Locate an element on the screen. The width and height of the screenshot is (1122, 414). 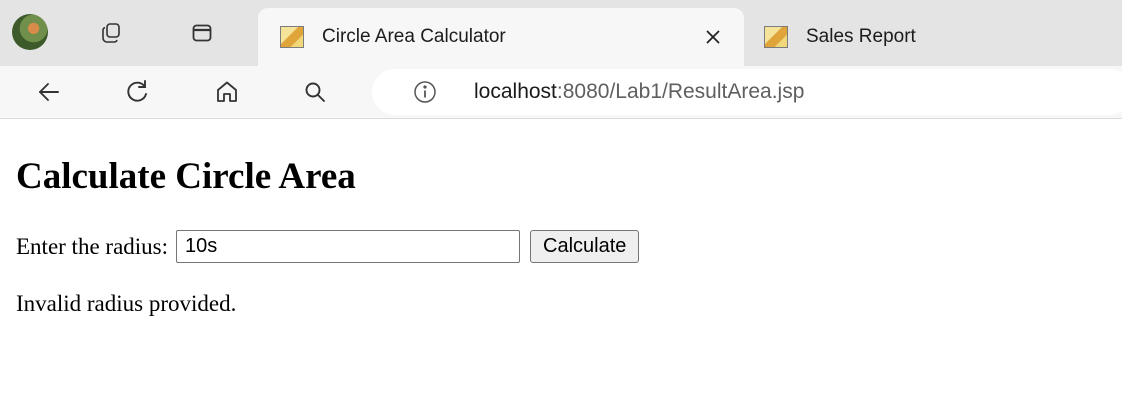
url-text: localhost:8080/Lab1/ResultArea.jsp is located at coordinates (639, 92).